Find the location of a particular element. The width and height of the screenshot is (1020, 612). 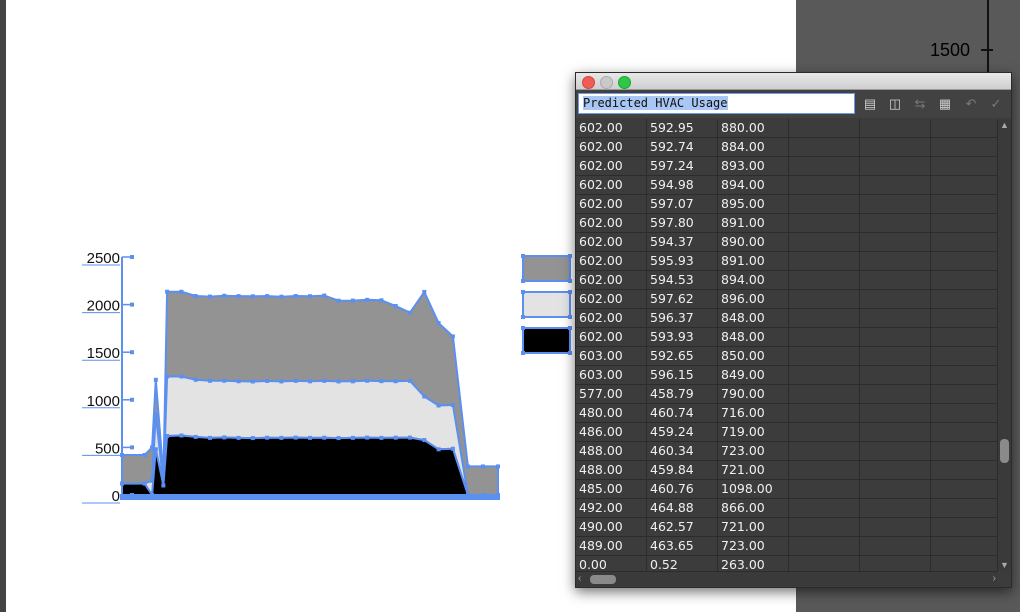

table-cell: 895.00 is located at coordinates (753, 204).